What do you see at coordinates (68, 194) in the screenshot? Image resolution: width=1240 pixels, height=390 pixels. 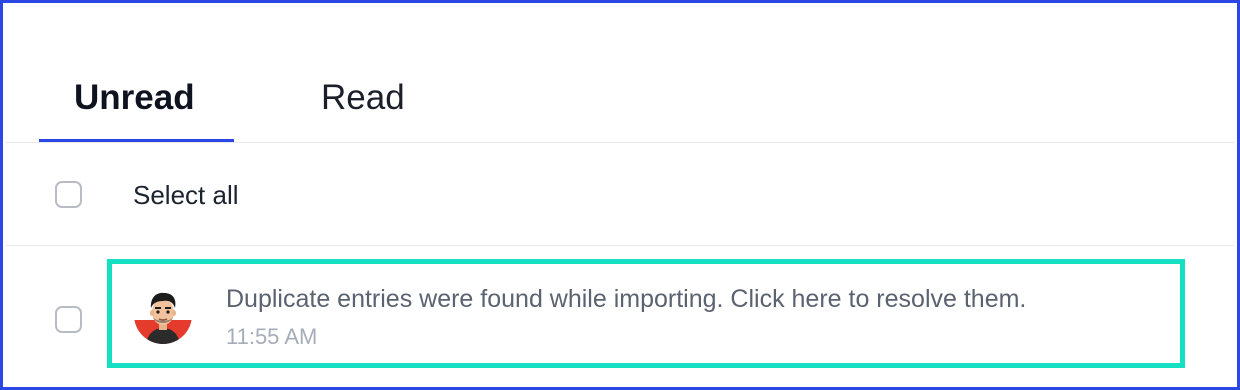 I see `select-all-checkbox` at bounding box center [68, 194].